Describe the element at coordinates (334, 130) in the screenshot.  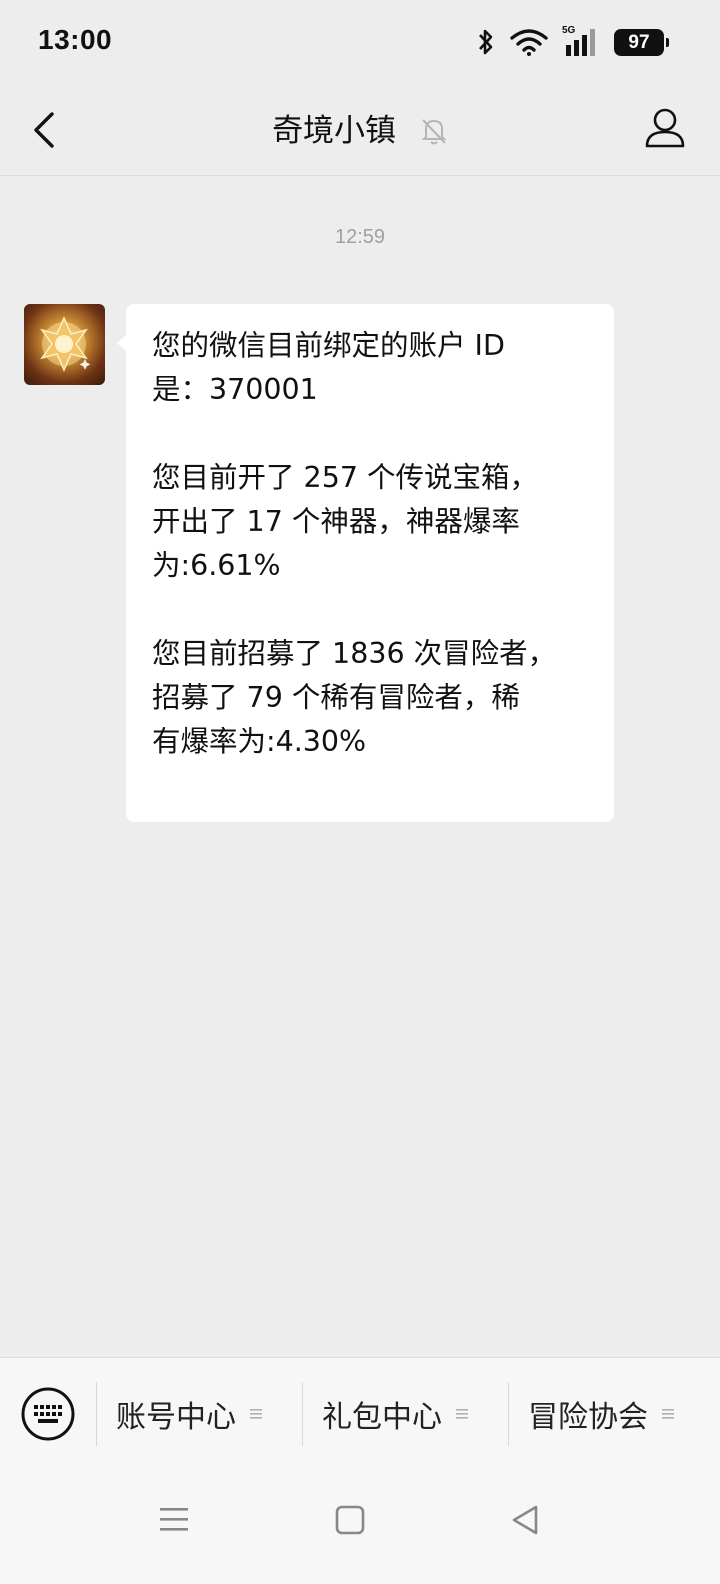
I see `chat-title: 奇境小镇` at that location.